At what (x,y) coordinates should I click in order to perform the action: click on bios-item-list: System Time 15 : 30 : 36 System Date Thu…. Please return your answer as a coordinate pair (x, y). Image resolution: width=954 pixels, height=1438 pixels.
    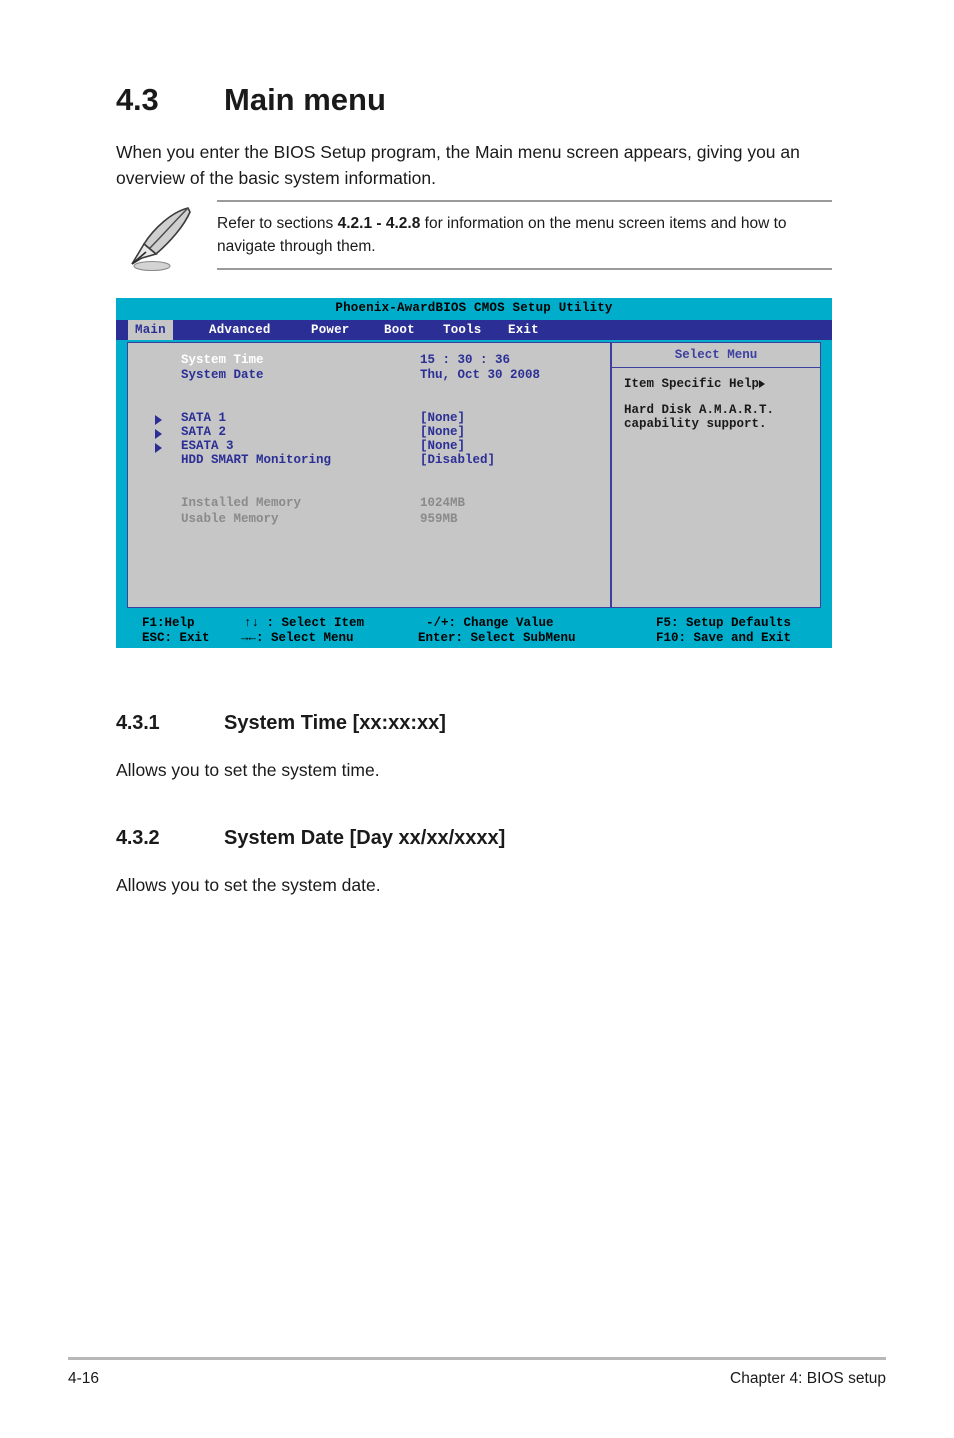
    Looking at the image, I should click on (369, 475).